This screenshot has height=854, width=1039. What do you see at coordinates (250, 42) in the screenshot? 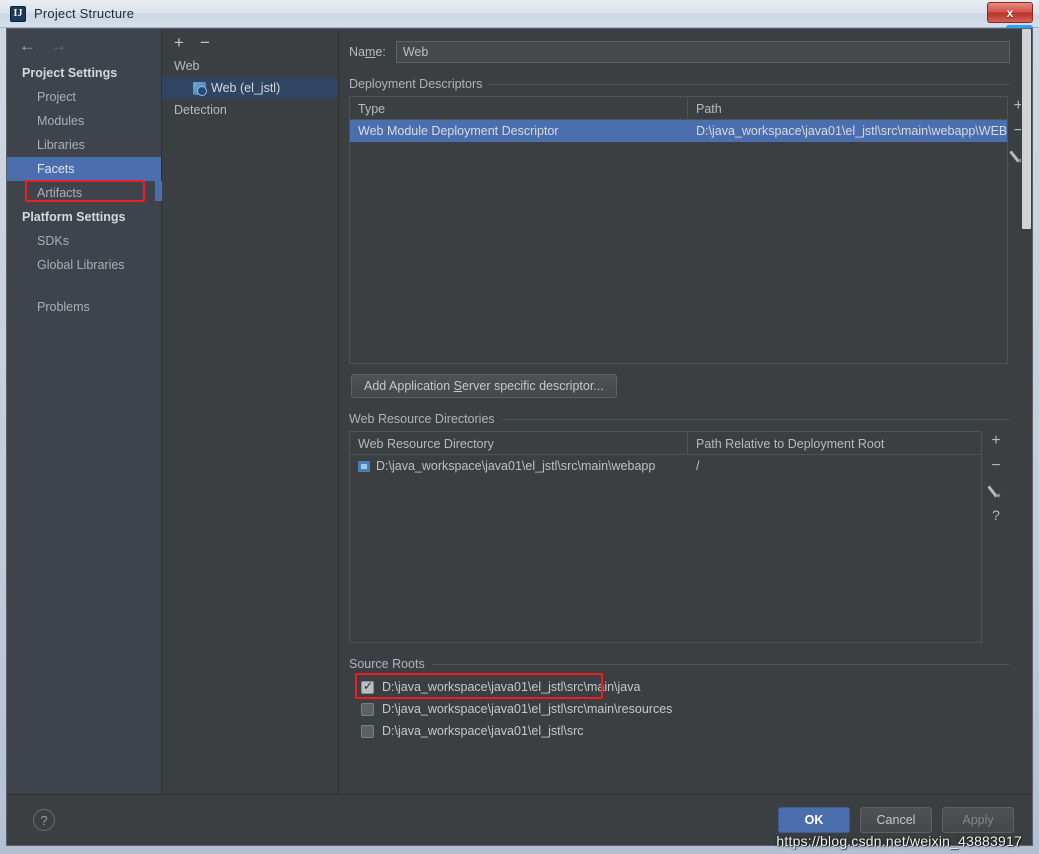
I see `facets-toolbar: + −` at bounding box center [250, 42].